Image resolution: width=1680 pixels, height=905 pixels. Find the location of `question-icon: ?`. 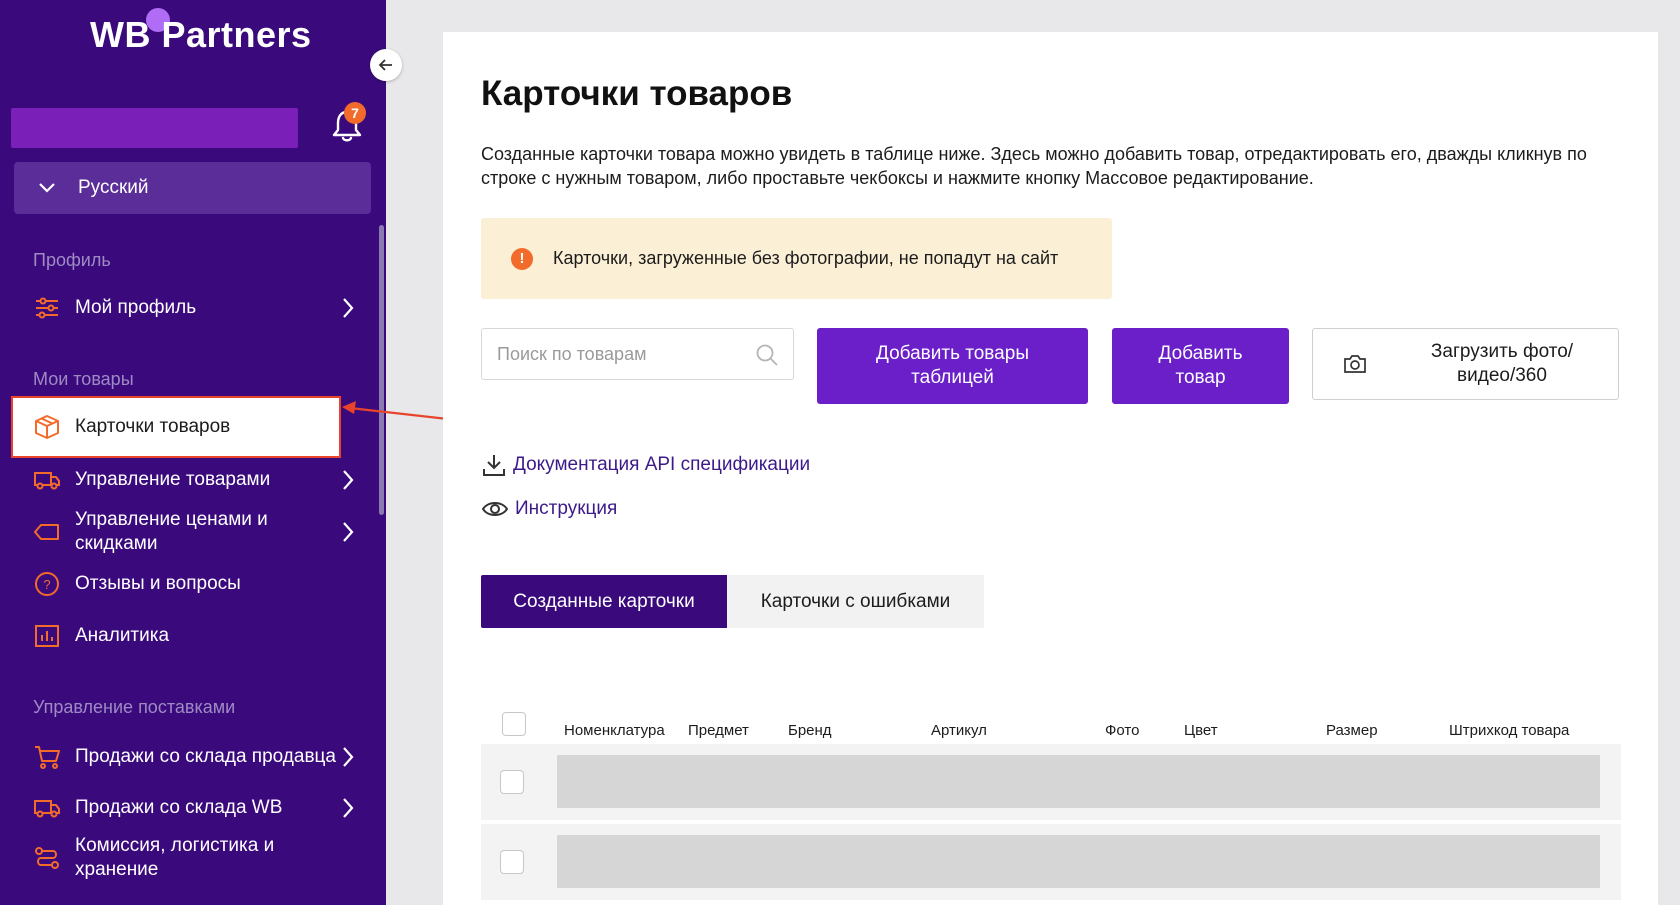

question-icon: ? is located at coordinates (47, 584).